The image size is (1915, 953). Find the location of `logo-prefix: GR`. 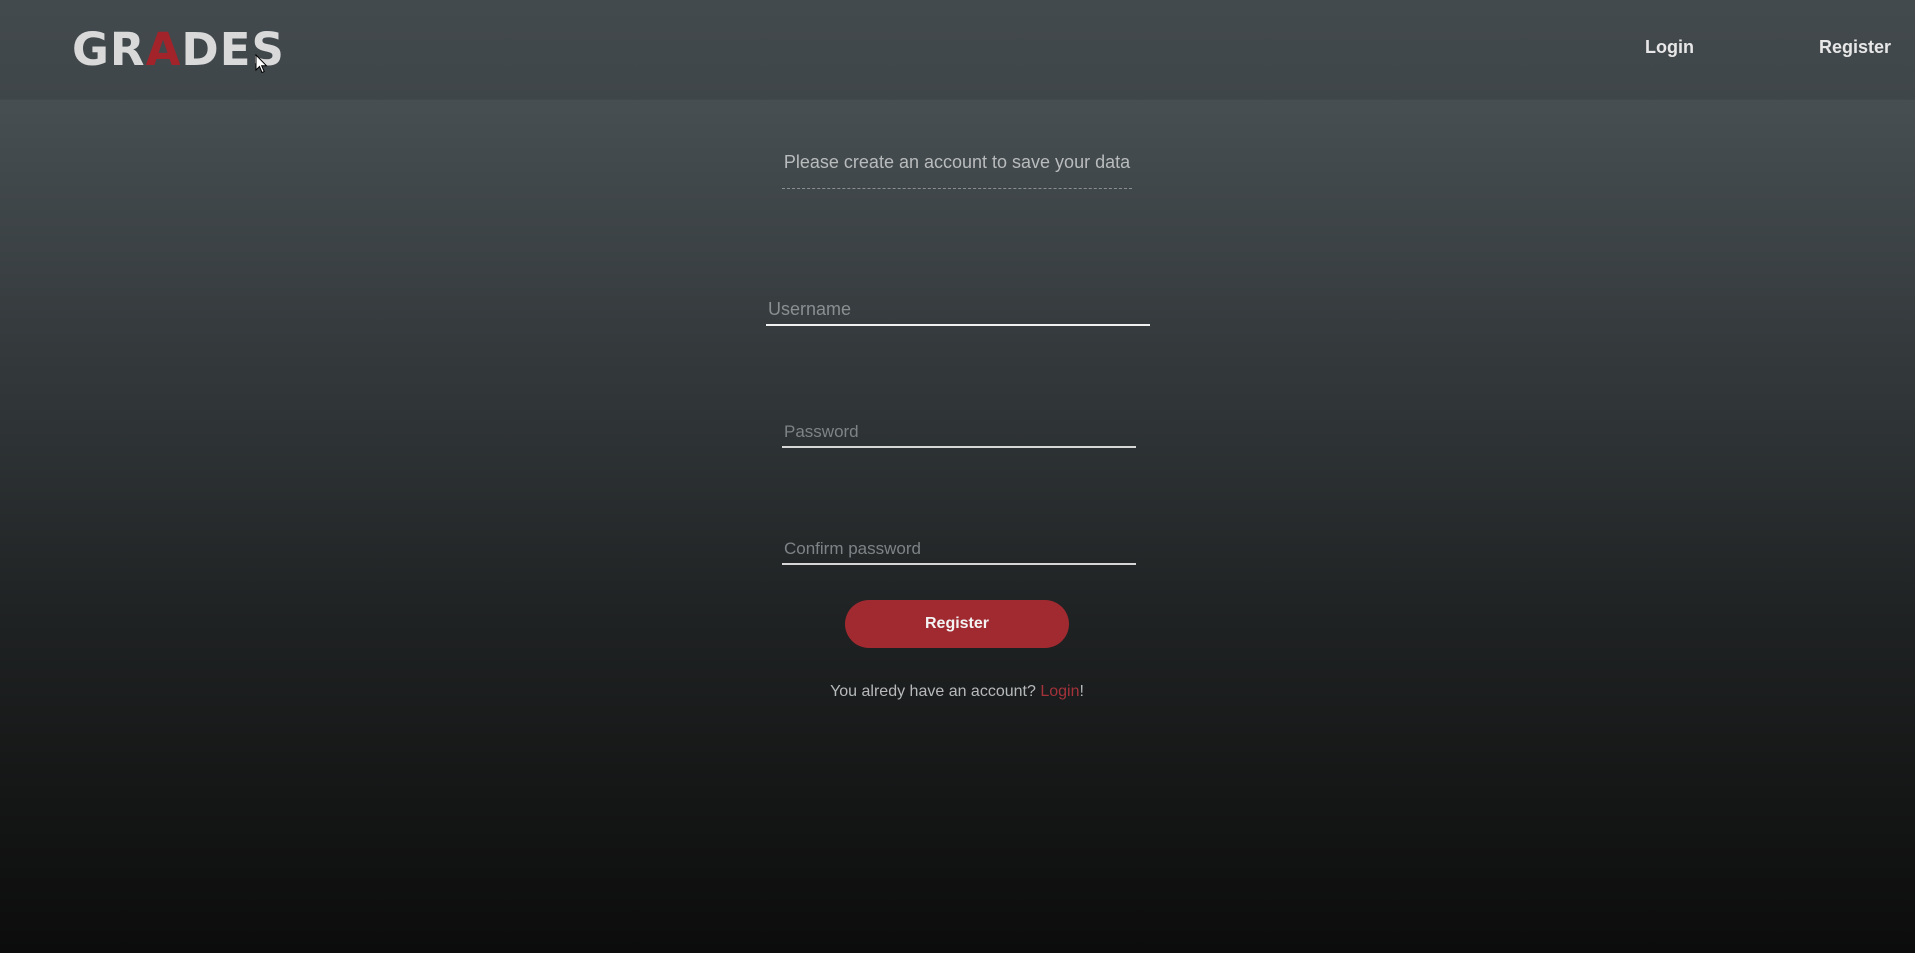

logo-prefix: GR is located at coordinates (109, 49).